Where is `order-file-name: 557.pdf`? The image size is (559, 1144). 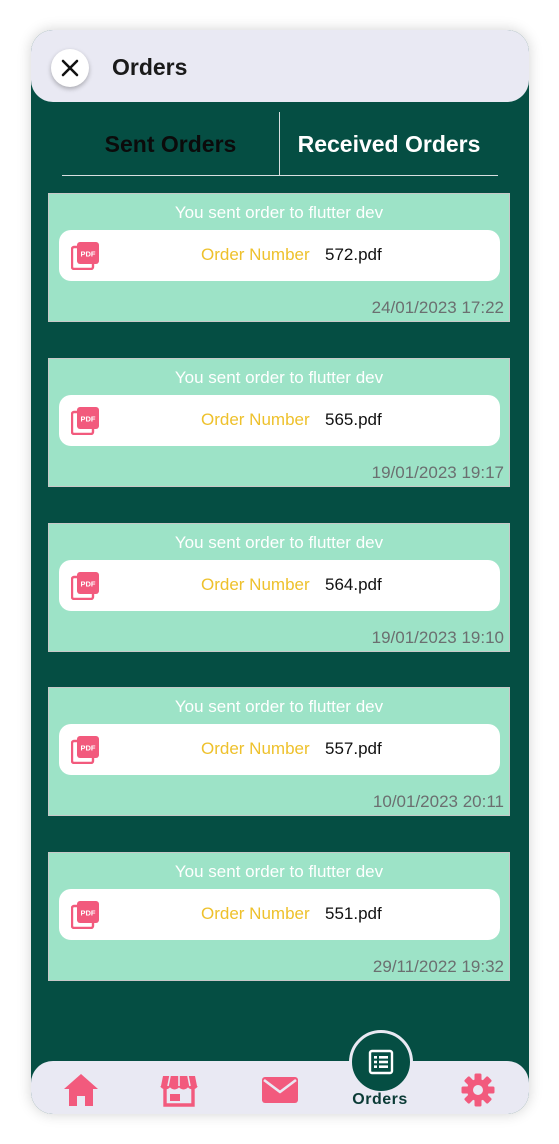 order-file-name: 557.pdf is located at coordinates (353, 749).